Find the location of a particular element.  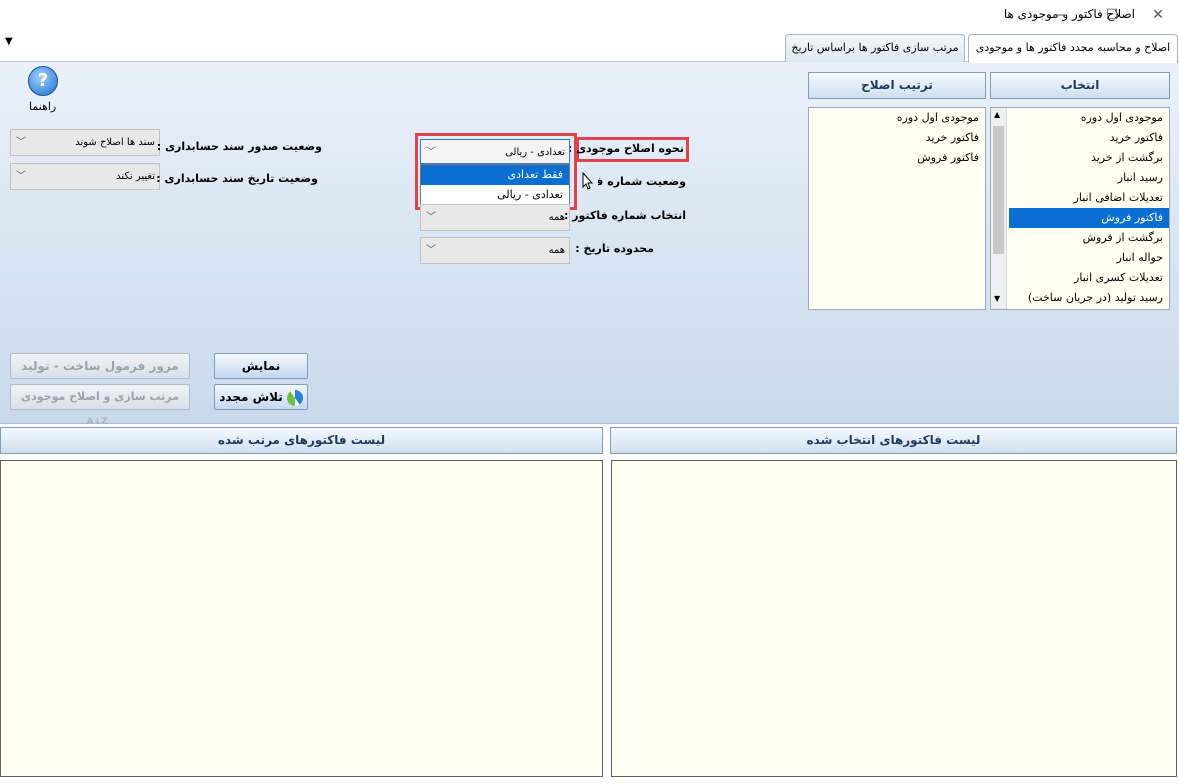

scroll-down-icon: ▼ is located at coordinates (997, 298).